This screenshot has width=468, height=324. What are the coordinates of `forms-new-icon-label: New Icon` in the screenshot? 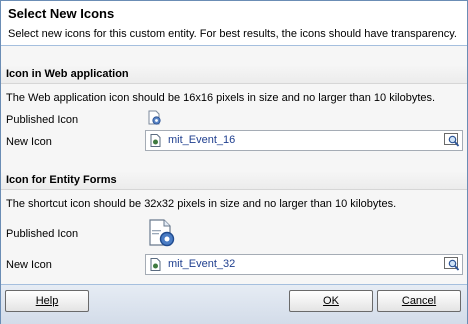 It's located at (29, 265).